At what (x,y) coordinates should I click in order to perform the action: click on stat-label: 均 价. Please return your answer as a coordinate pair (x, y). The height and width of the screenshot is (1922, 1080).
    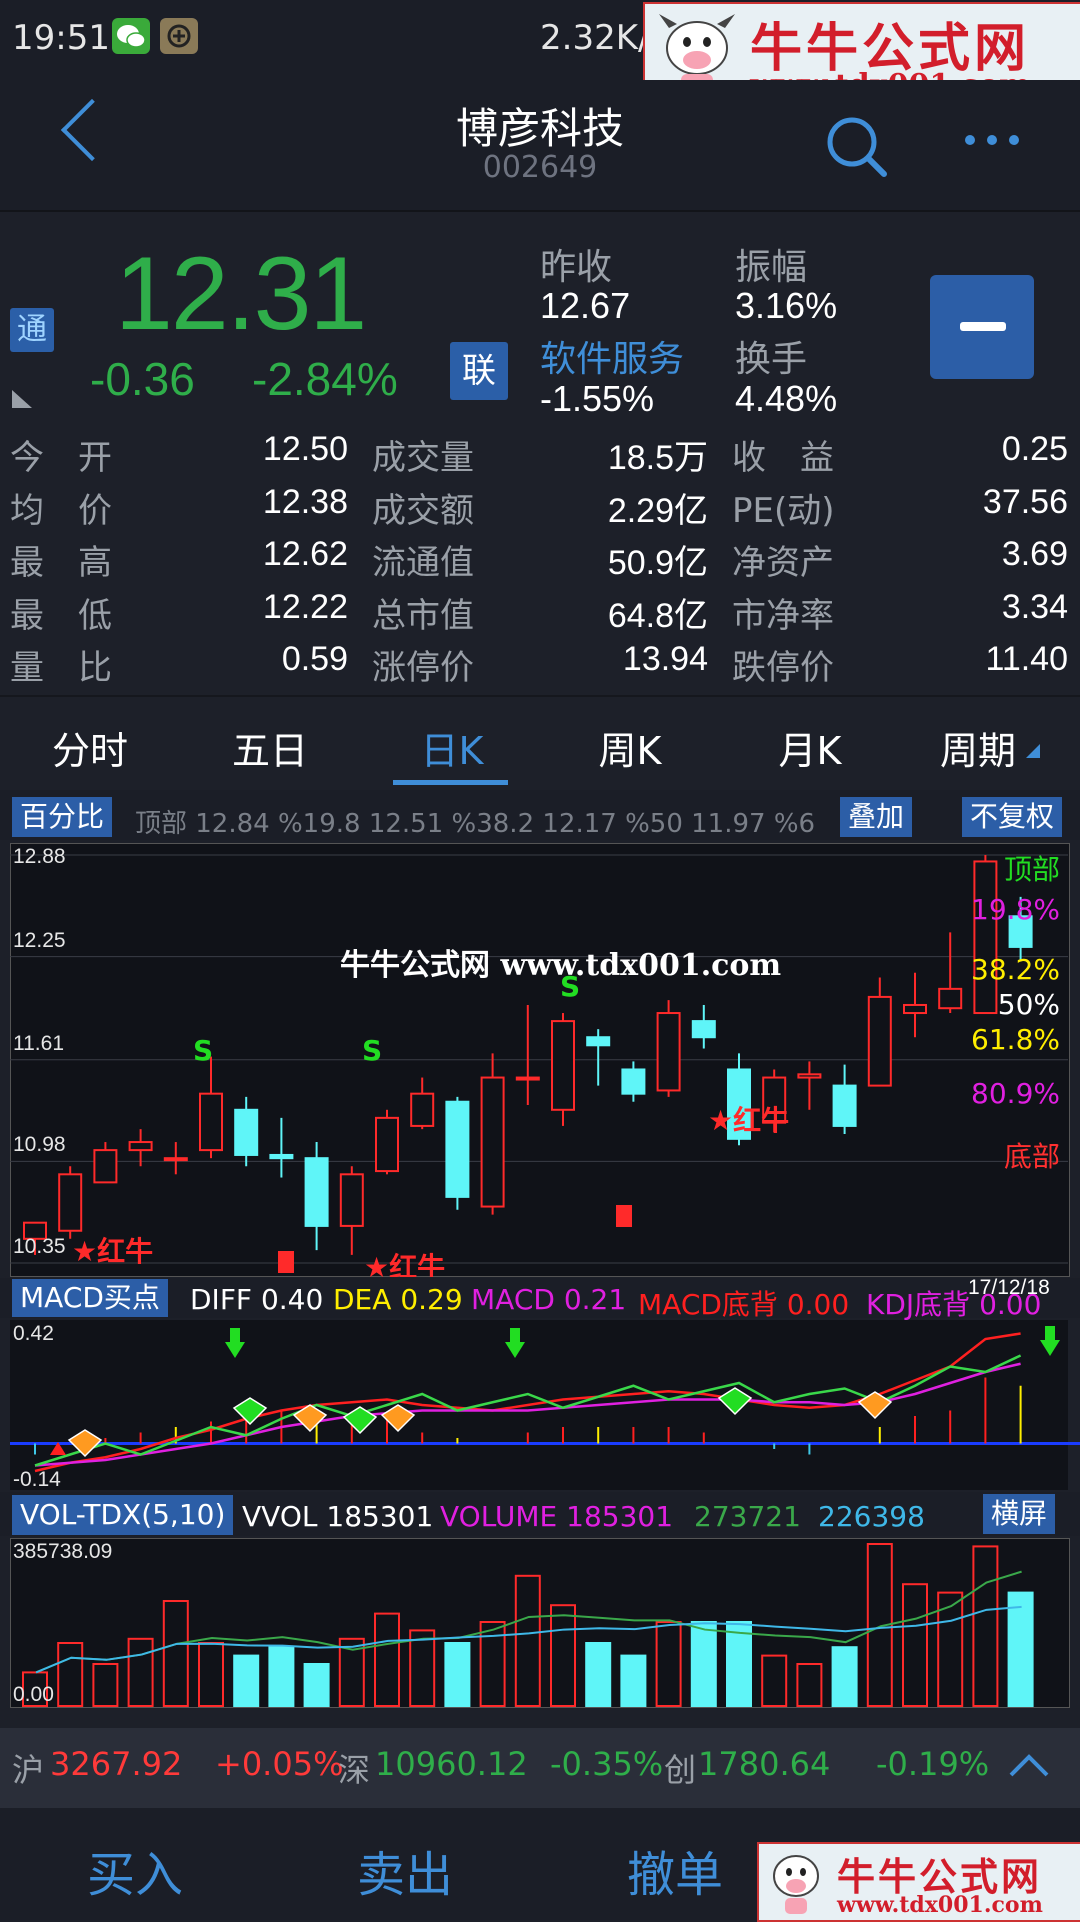
    Looking at the image, I should click on (61, 510).